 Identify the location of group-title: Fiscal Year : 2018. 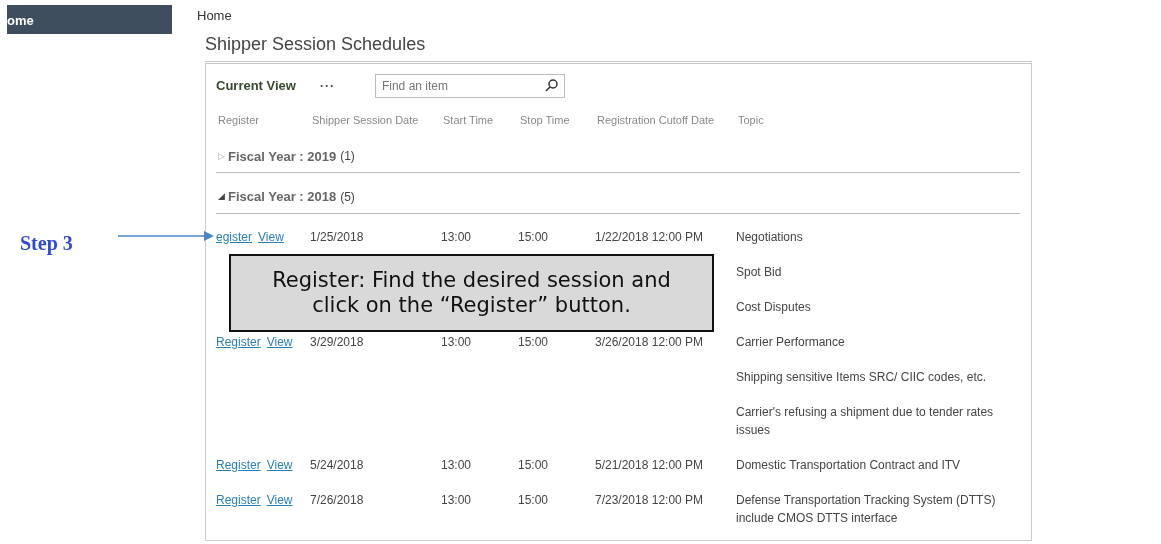
(282, 197).